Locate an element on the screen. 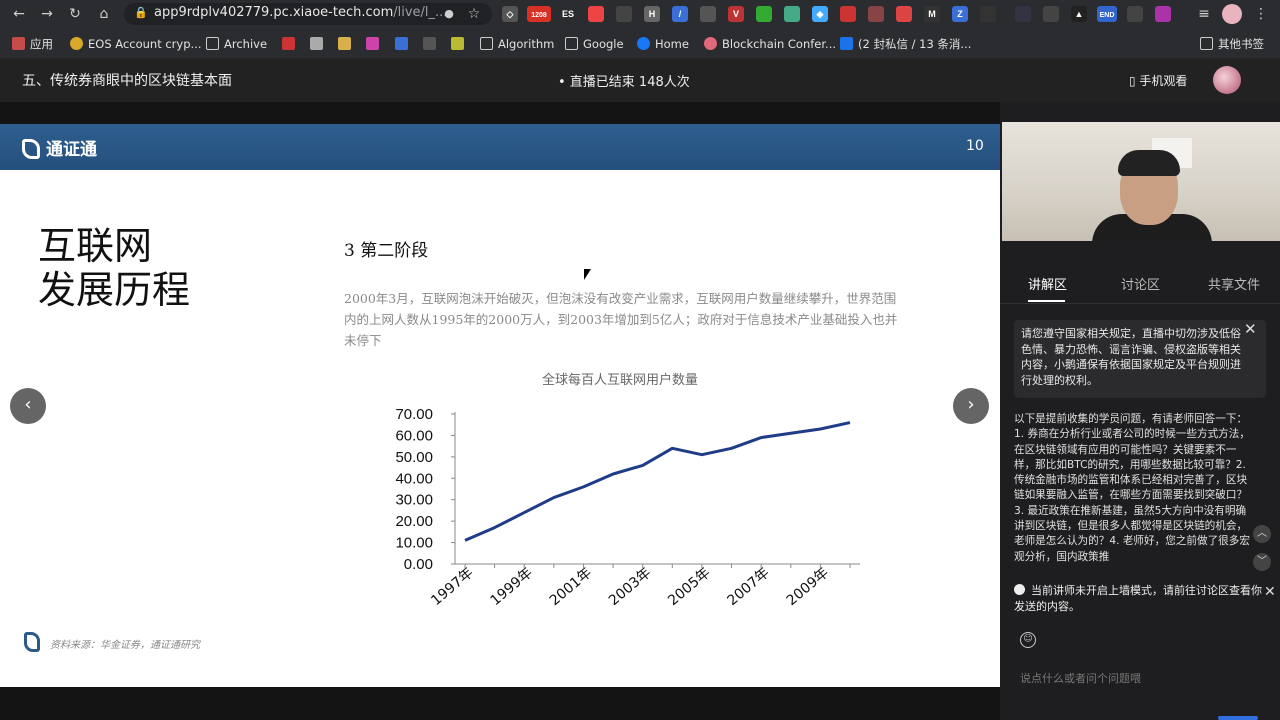 The image size is (1280, 720). tab-shared-files: 共享文件 is located at coordinates (1234, 283).